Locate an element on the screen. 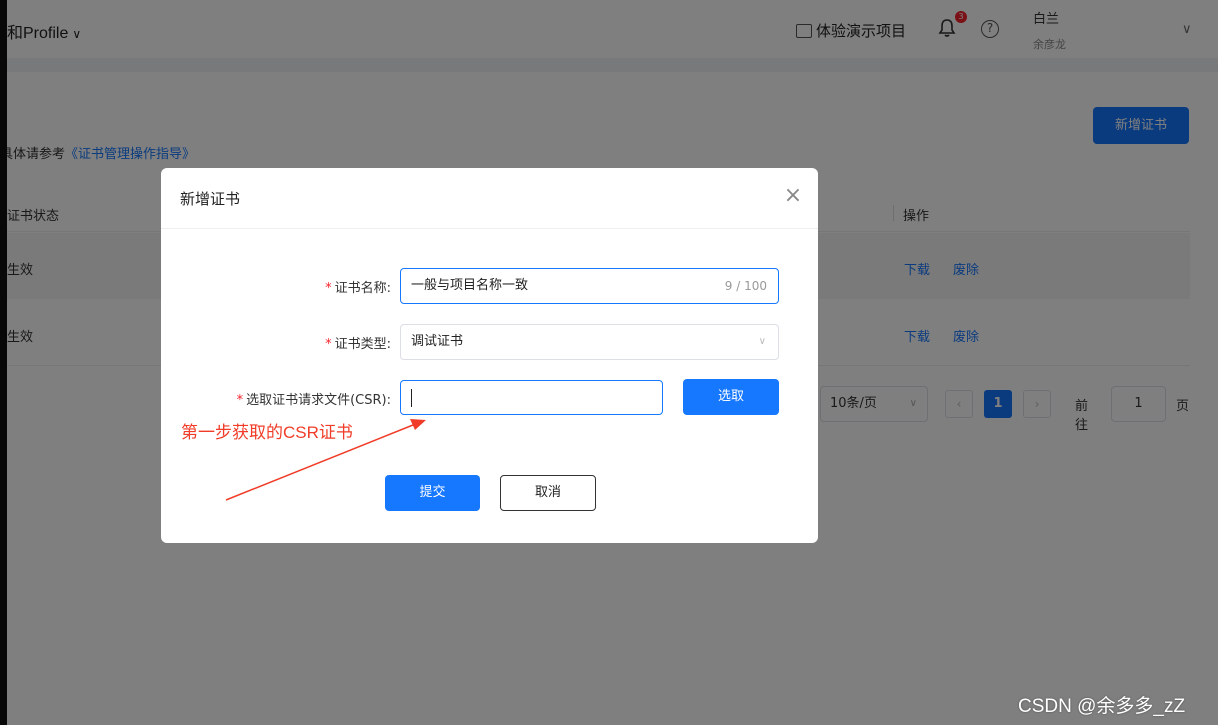 The image size is (1218, 725). cert-name-input: 一般与项目名称一致 9 / 100 is located at coordinates (589, 286).